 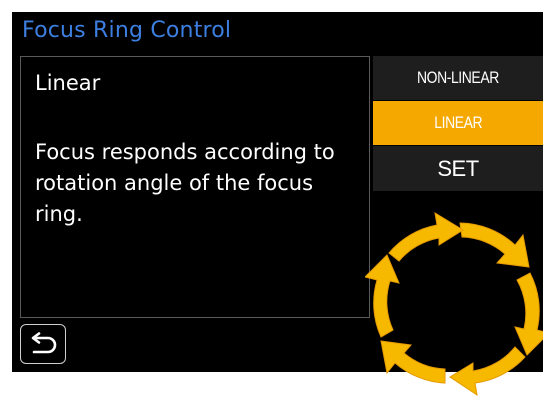 What do you see at coordinates (127, 30) in the screenshot?
I see `page-title: Focus Ring Control` at bounding box center [127, 30].